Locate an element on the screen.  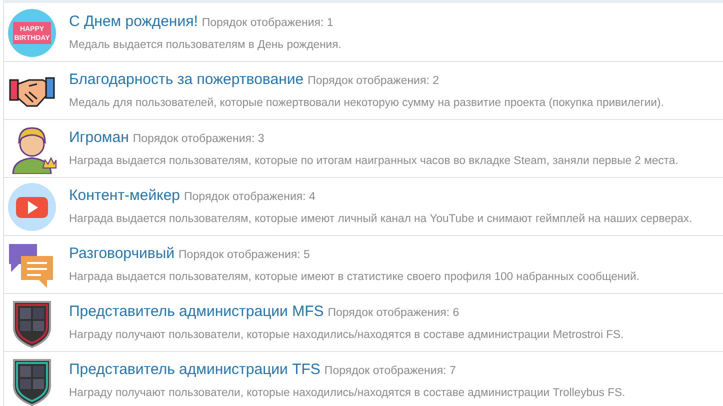
play-button-icon is located at coordinates (32, 207).